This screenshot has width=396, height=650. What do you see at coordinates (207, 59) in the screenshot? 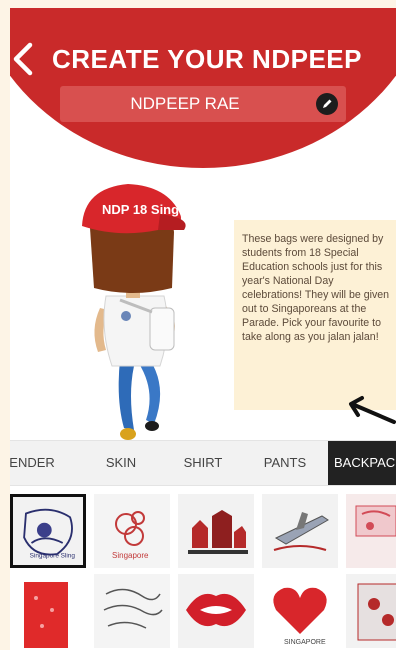
I see `page-title: CREATE YOUR NDPEEP` at bounding box center [207, 59].